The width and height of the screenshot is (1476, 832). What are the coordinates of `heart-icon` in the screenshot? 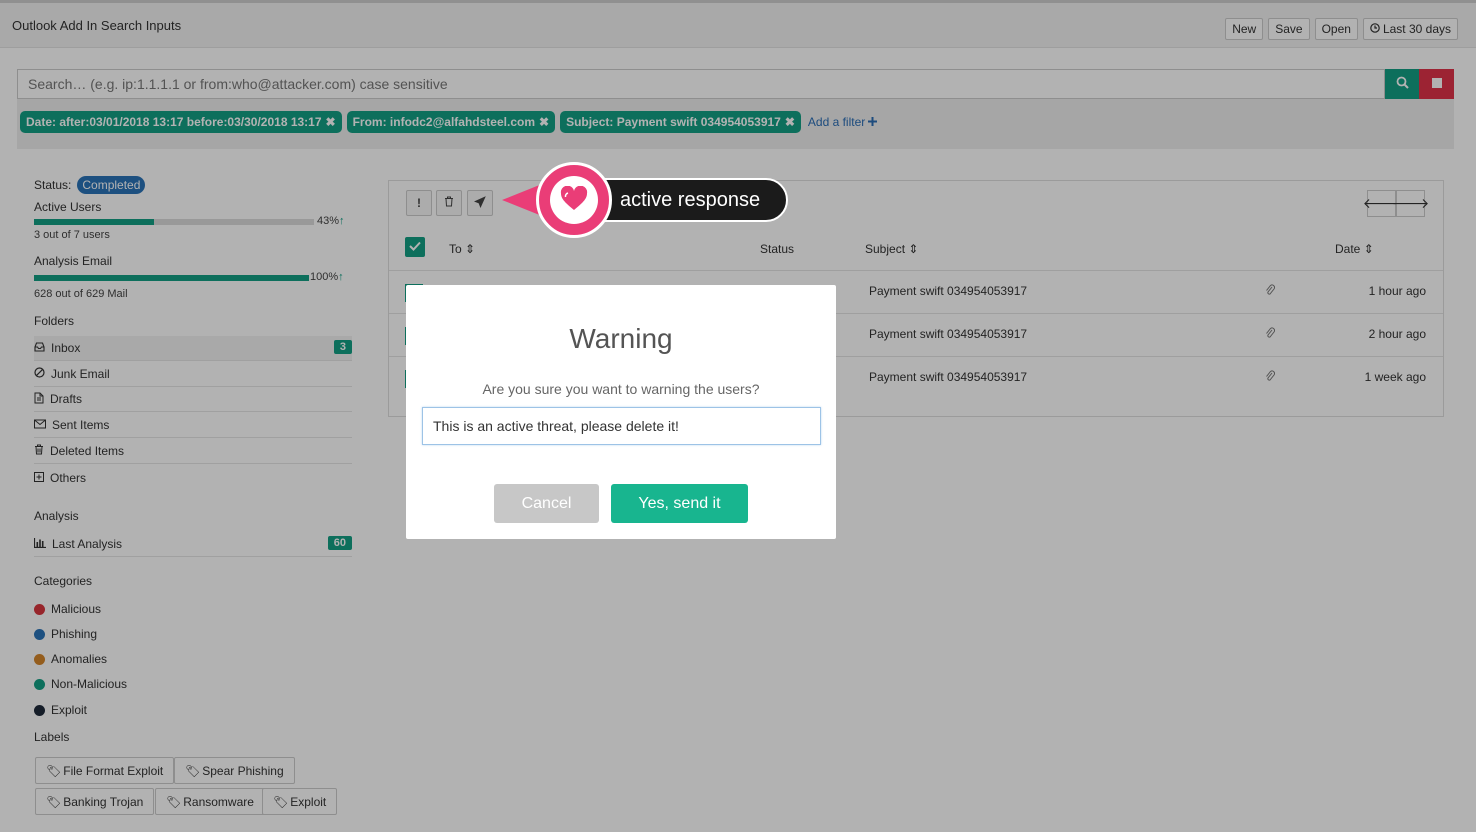 It's located at (574, 200).